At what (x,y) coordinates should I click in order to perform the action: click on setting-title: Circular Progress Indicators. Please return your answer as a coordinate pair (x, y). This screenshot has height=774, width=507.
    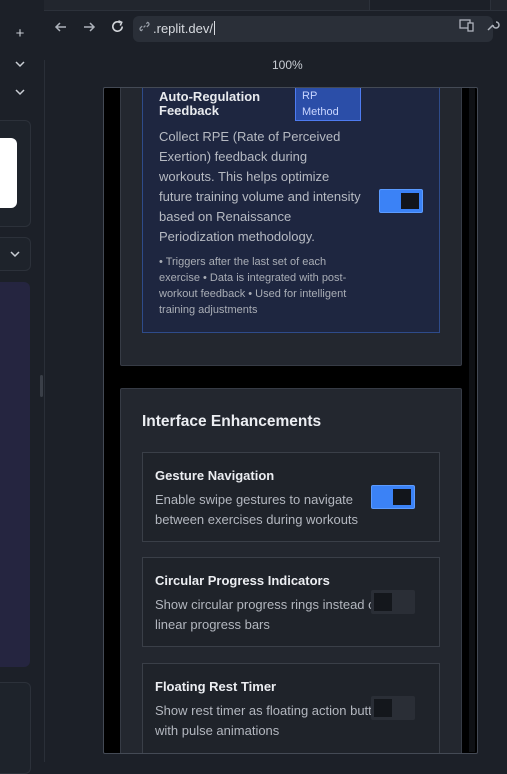
    Looking at the image, I should click on (242, 580).